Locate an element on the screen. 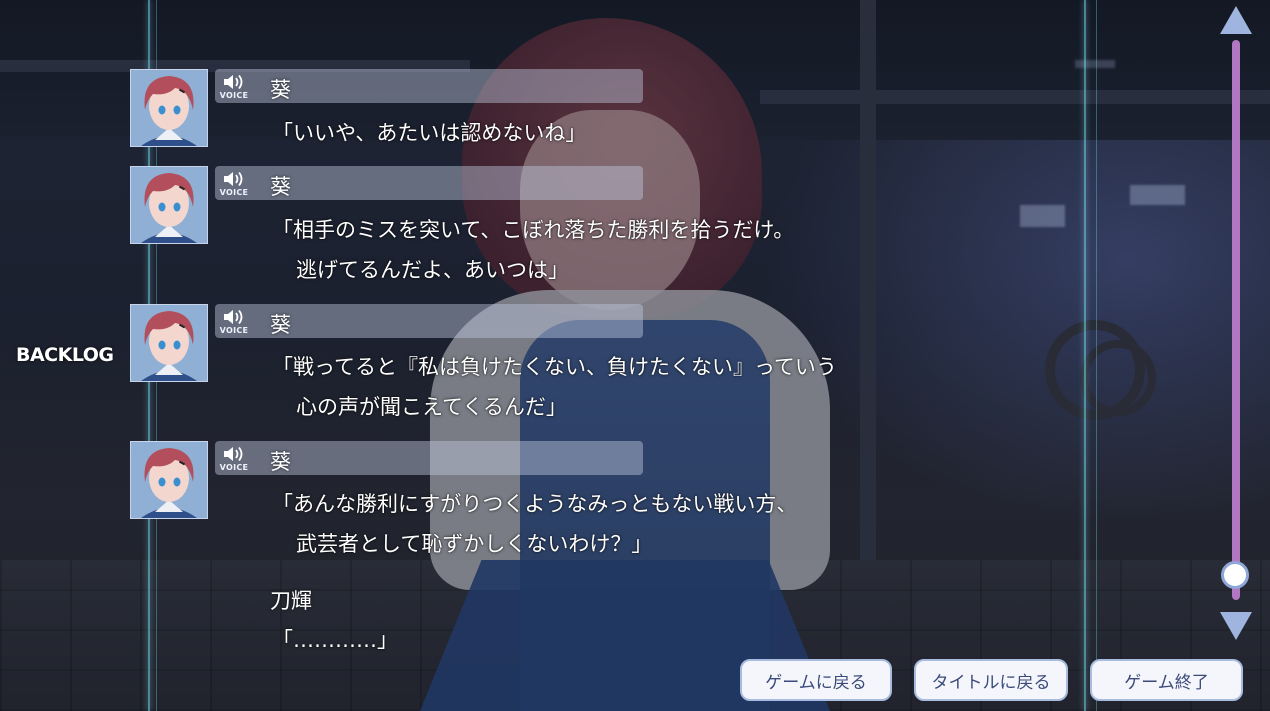 This screenshot has height=711, width=1270. return-to-game-button: ゲームに戻る is located at coordinates (816, 680).